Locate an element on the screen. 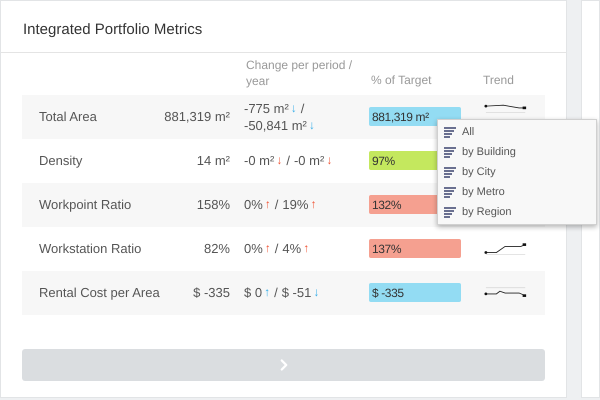 This screenshot has height=400, width=600. metric-value: 158% is located at coordinates (213, 204).